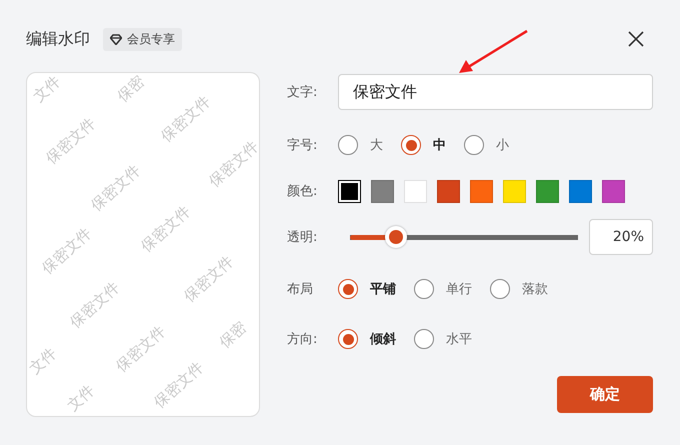 The width and height of the screenshot is (680, 445). Describe the element at coordinates (621, 237) in the screenshot. I see `opacity-value-field: 20%` at that location.